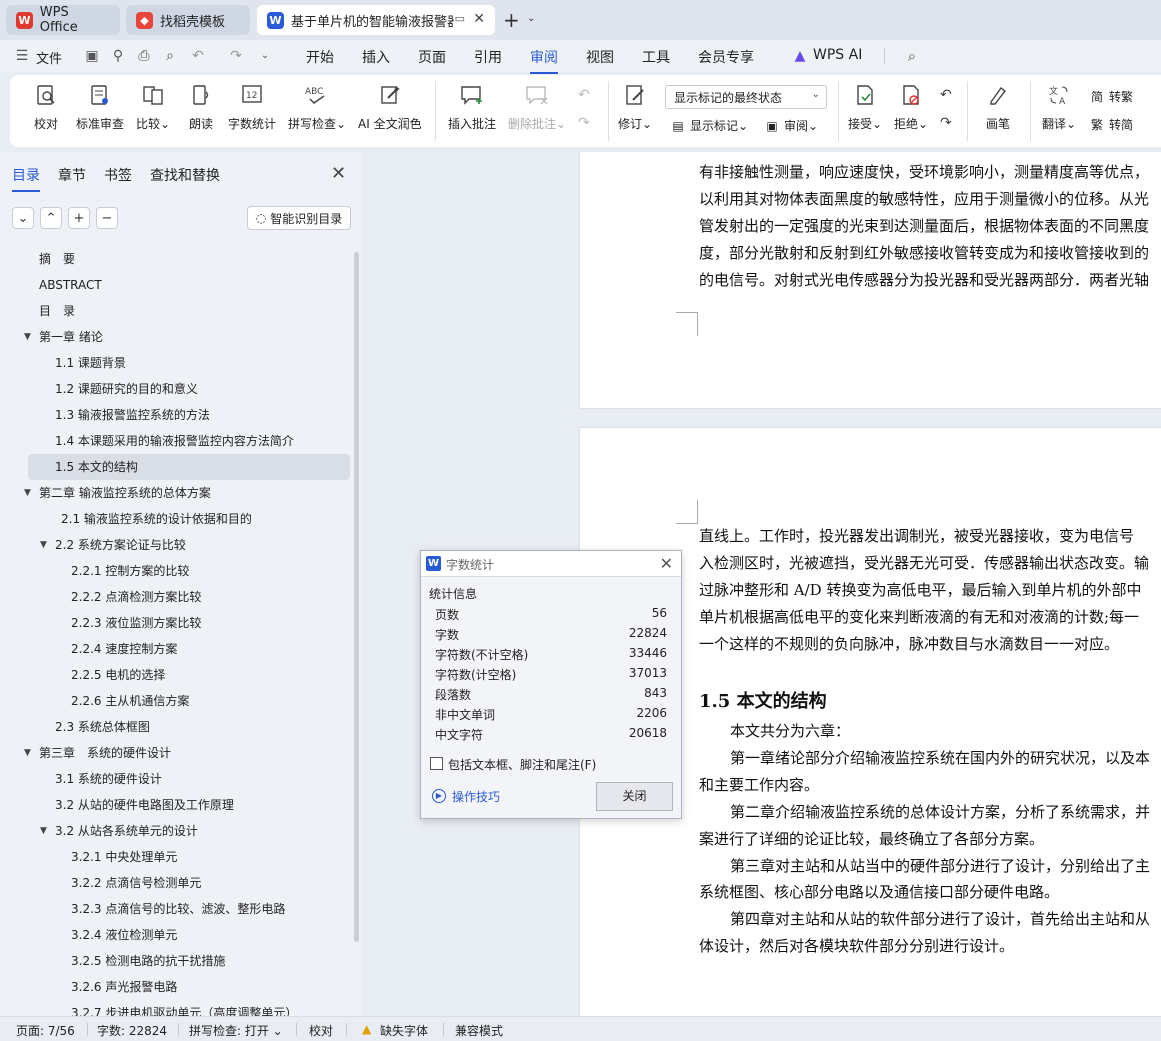 The height and width of the screenshot is (1041, 1161). I want to click on page-indicator: 页面: 7/56, so click(45, 1030).